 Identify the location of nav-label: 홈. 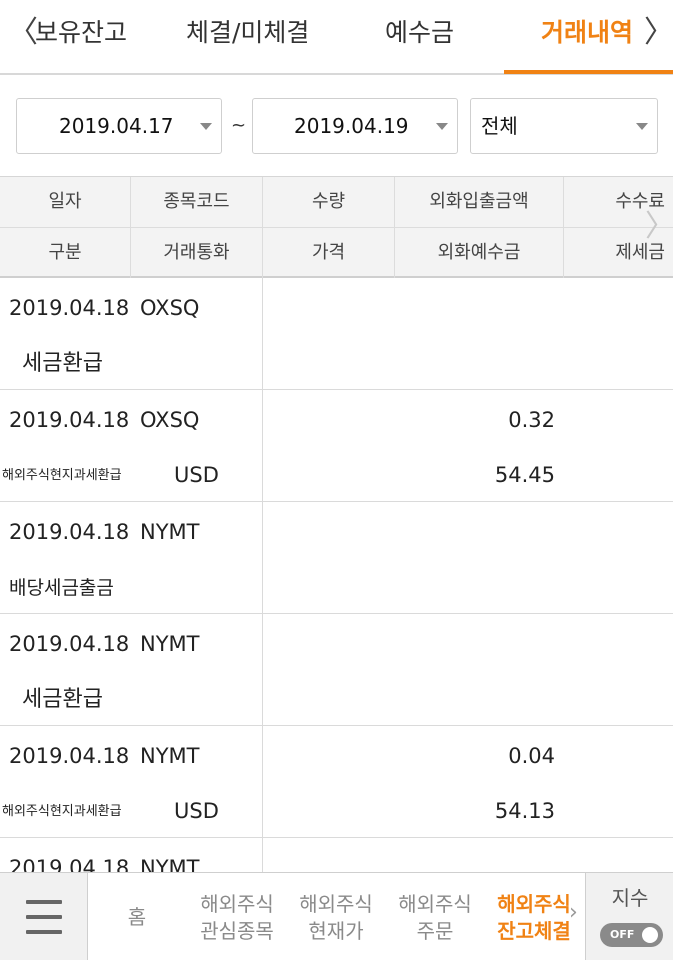
(137, 917).